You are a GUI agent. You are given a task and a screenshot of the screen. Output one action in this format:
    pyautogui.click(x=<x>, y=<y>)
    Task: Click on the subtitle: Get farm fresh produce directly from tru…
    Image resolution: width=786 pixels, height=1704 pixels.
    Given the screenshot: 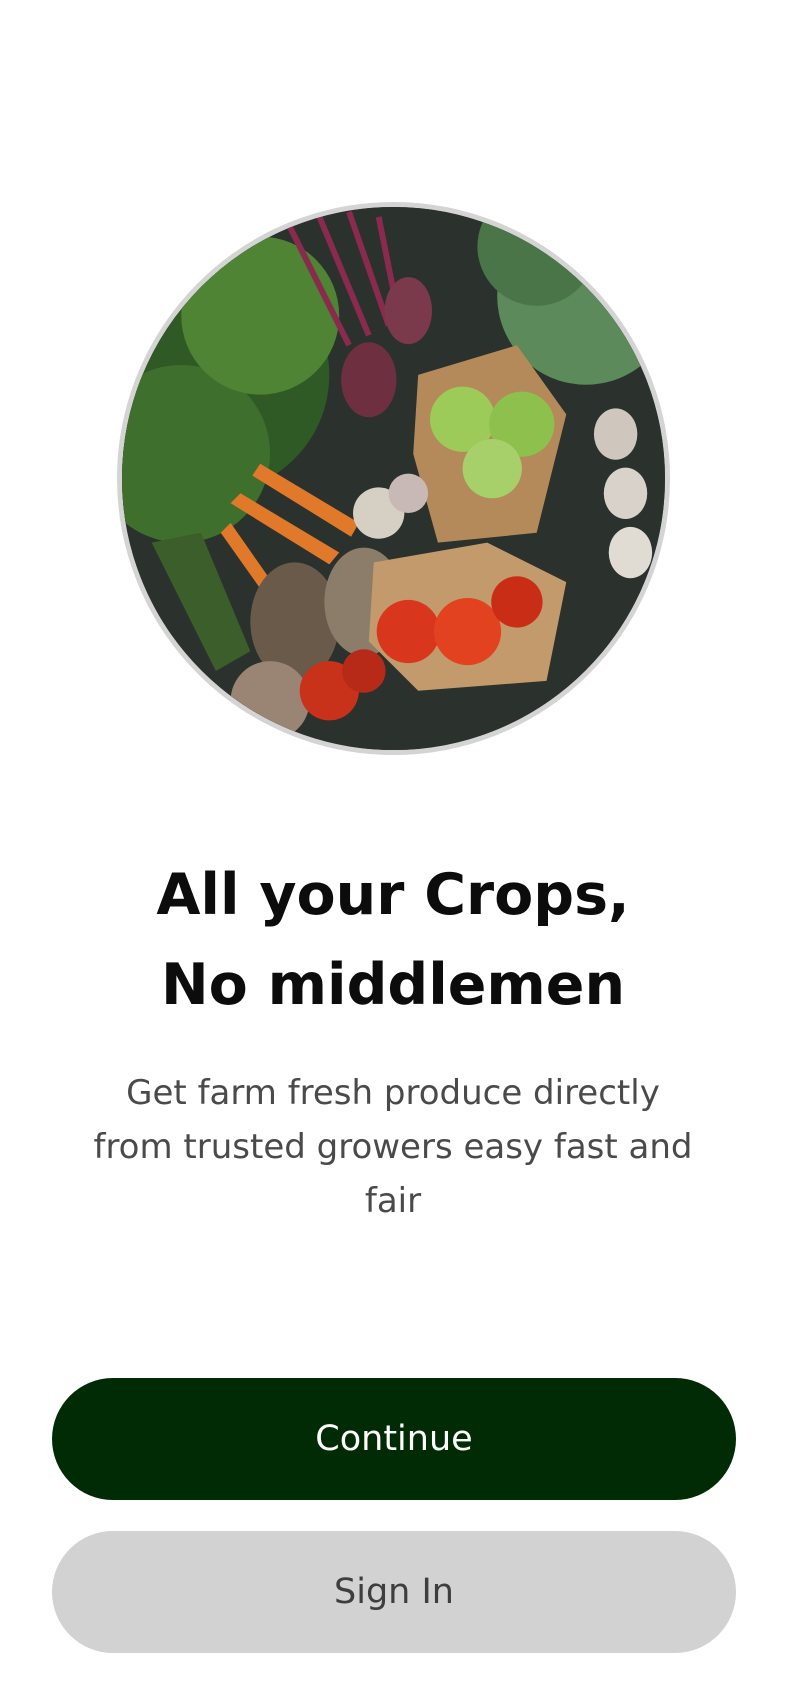 What is the action you would take?
    pyautogui.click(x=393, y=1147)
    